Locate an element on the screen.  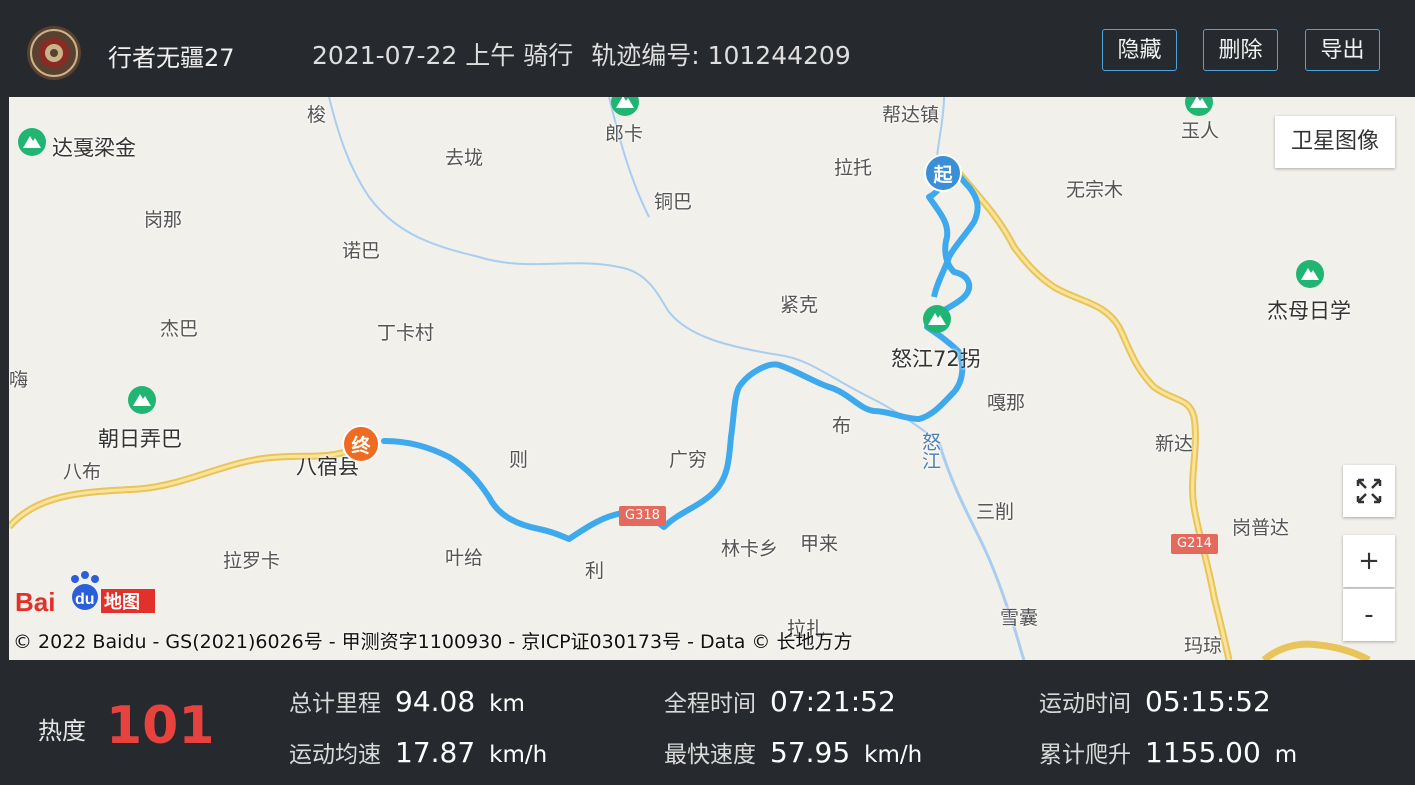
stat-label: 运动均速 is located at coordinates (335, 755).